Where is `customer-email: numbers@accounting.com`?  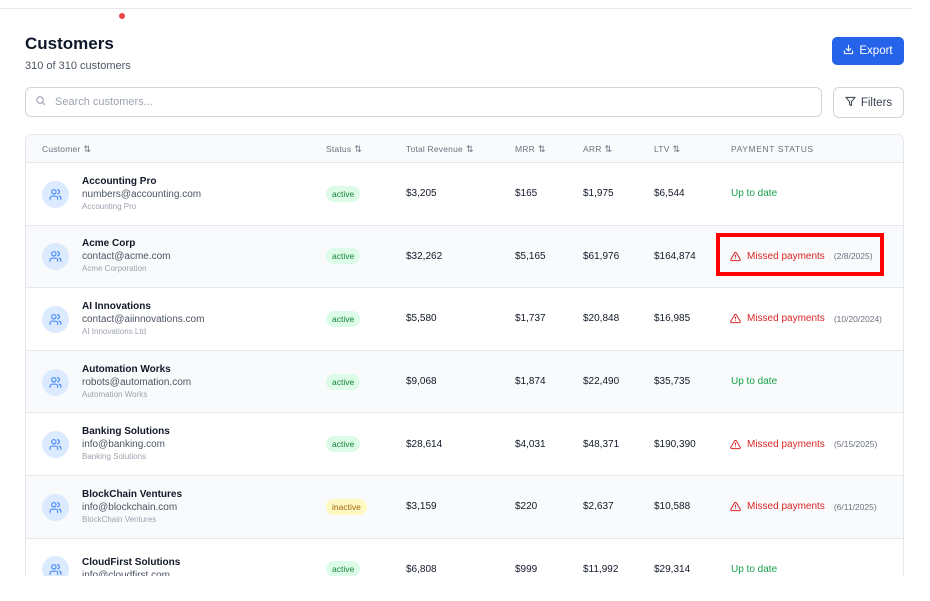
customer-email: numbers@accounting.com is located at coordinates (142, 194).